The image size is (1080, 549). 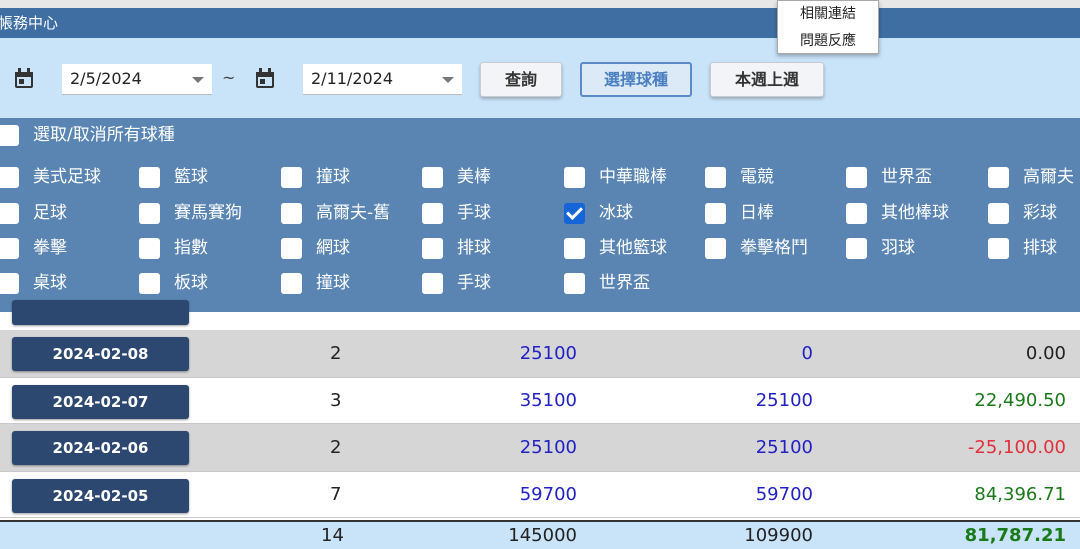 I want to click on result-amount: -25,100.00, so click(x=1016, y=447).